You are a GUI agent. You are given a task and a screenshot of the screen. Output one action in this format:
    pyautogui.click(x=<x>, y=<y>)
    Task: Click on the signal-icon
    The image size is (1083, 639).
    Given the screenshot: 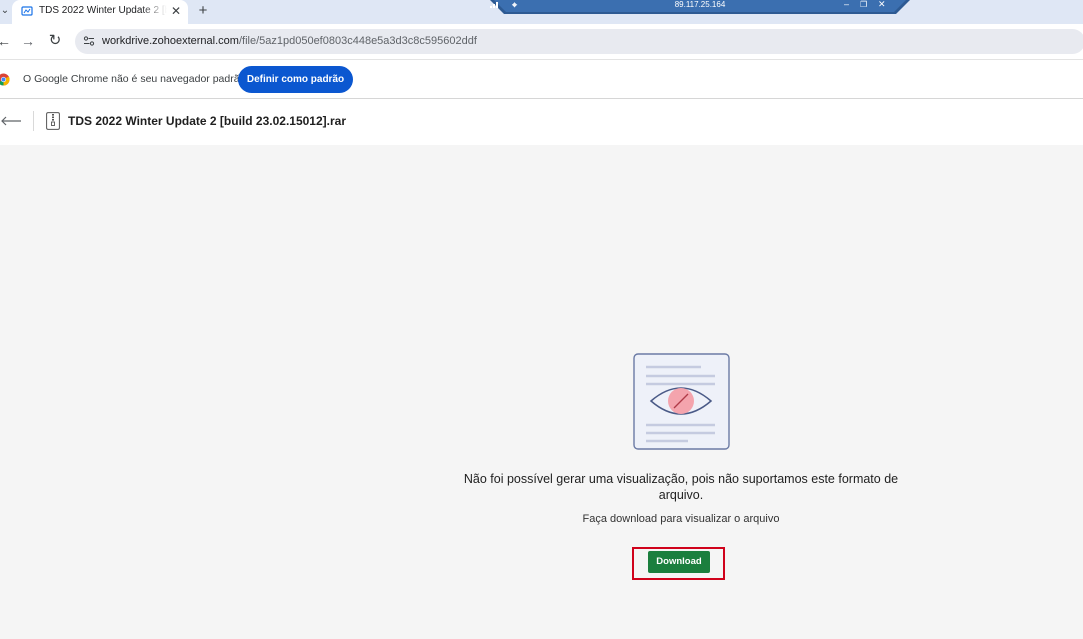 What is the action you would take?
    pyautogui.click(x=494, y=5)
    